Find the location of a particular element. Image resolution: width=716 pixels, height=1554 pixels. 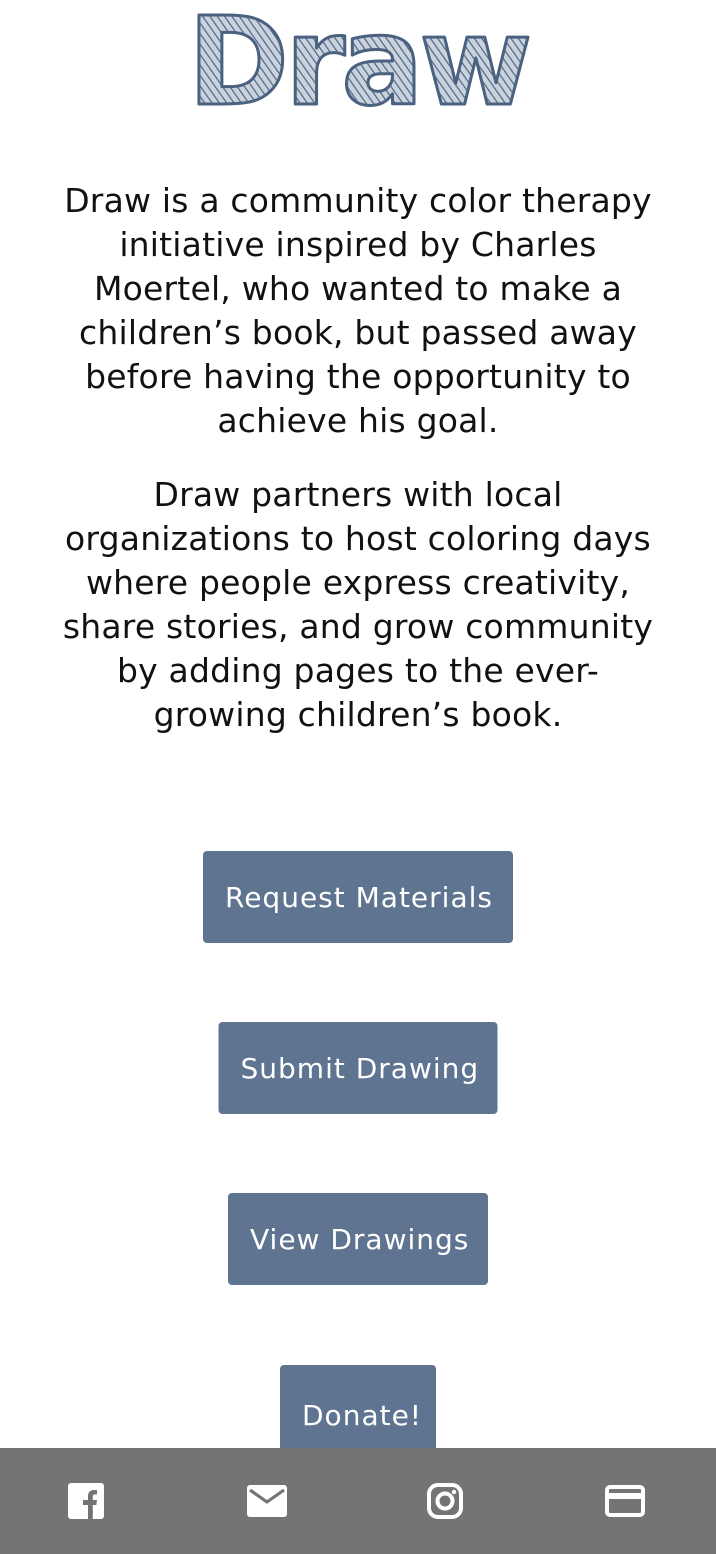

view-drawings-button: View Drawings is located at coordinates (358, 1239).